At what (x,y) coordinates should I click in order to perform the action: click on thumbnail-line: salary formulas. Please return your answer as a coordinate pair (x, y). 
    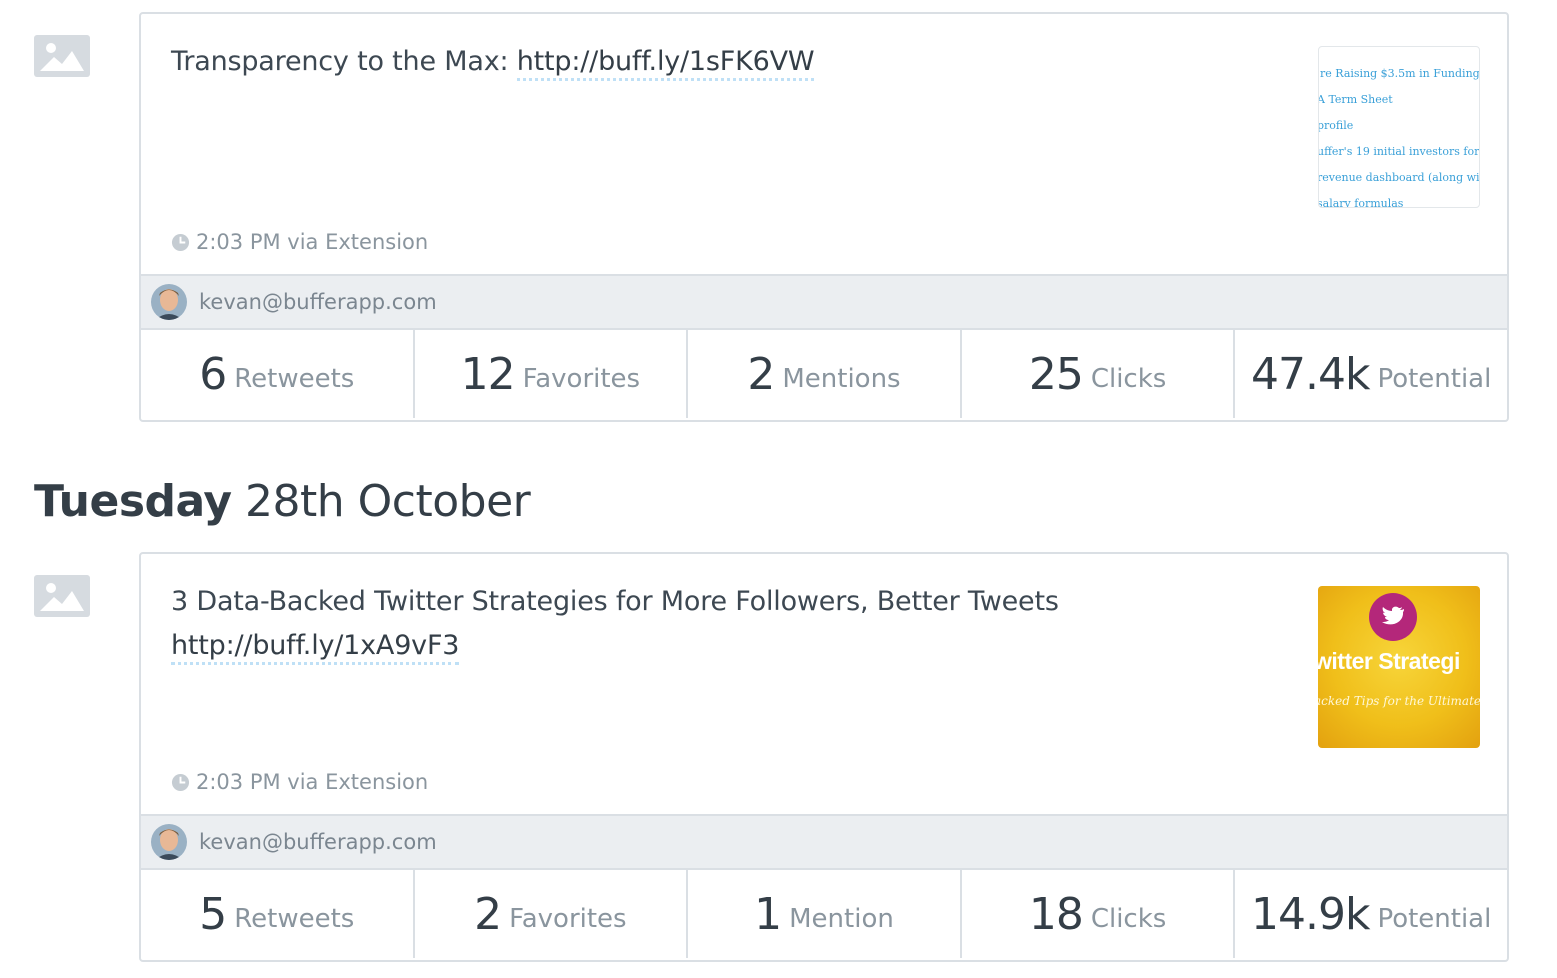
    Looking at the image, I should click on (1361, 202).